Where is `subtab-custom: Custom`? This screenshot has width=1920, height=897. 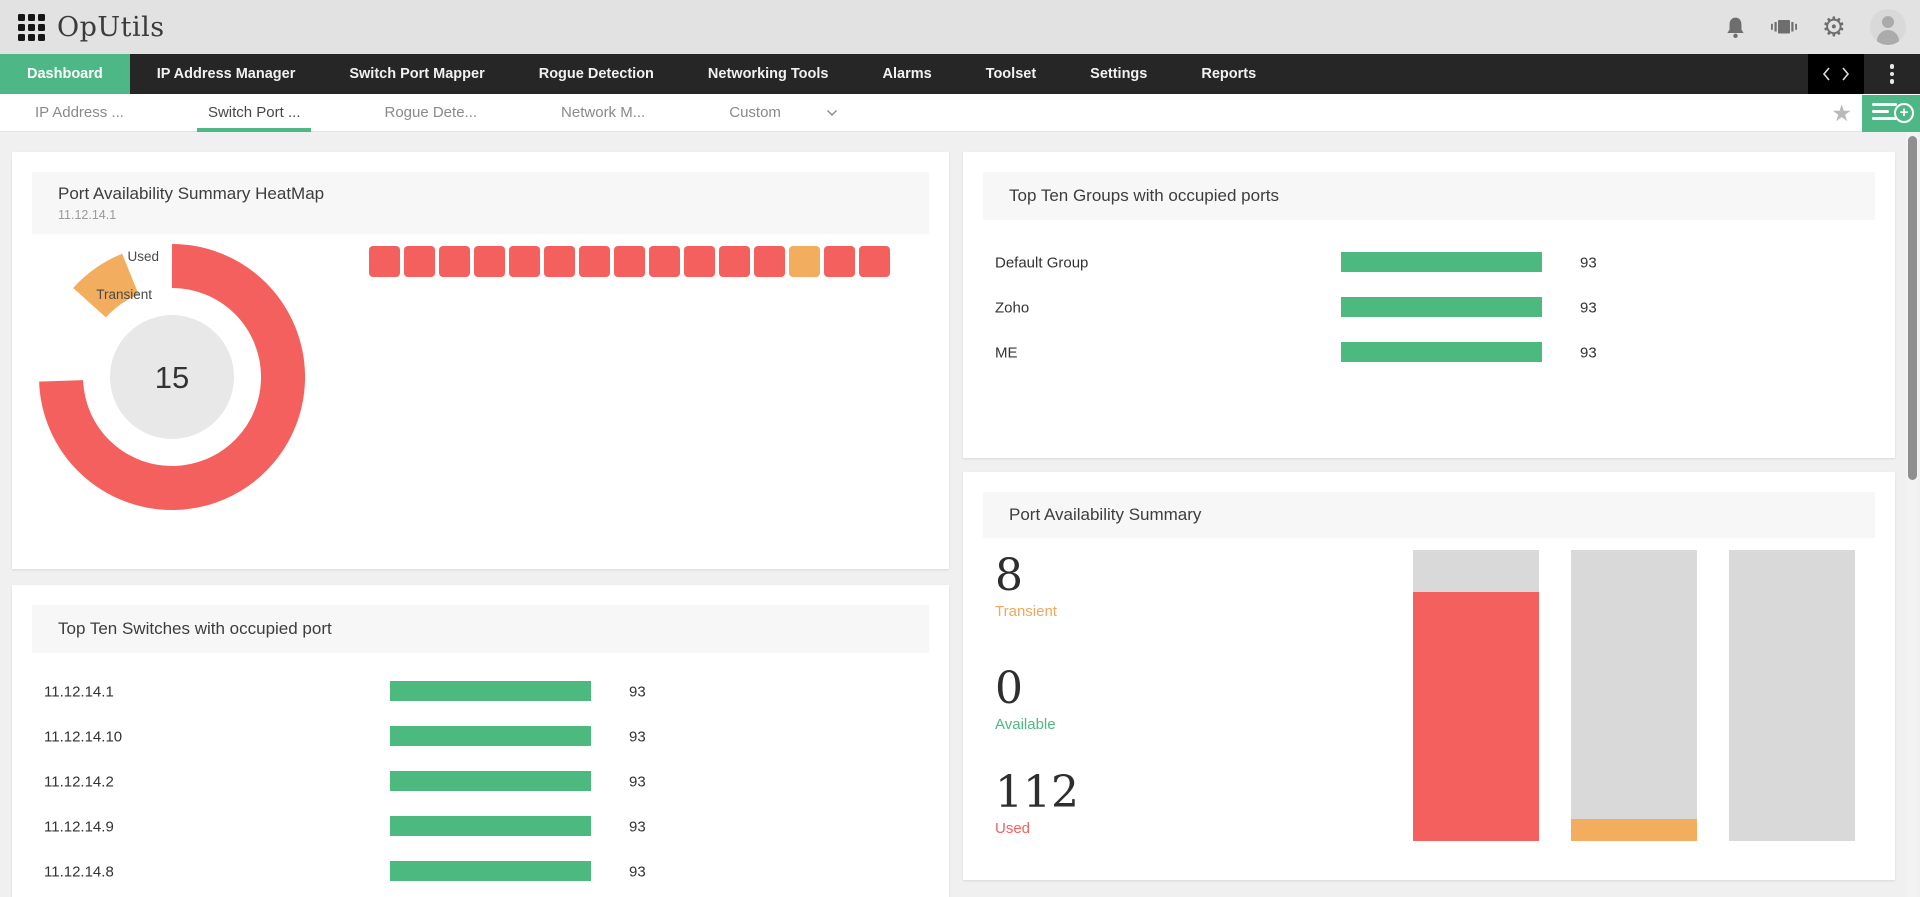 subtab-custom: Custom is located at coordinates (783, 113).